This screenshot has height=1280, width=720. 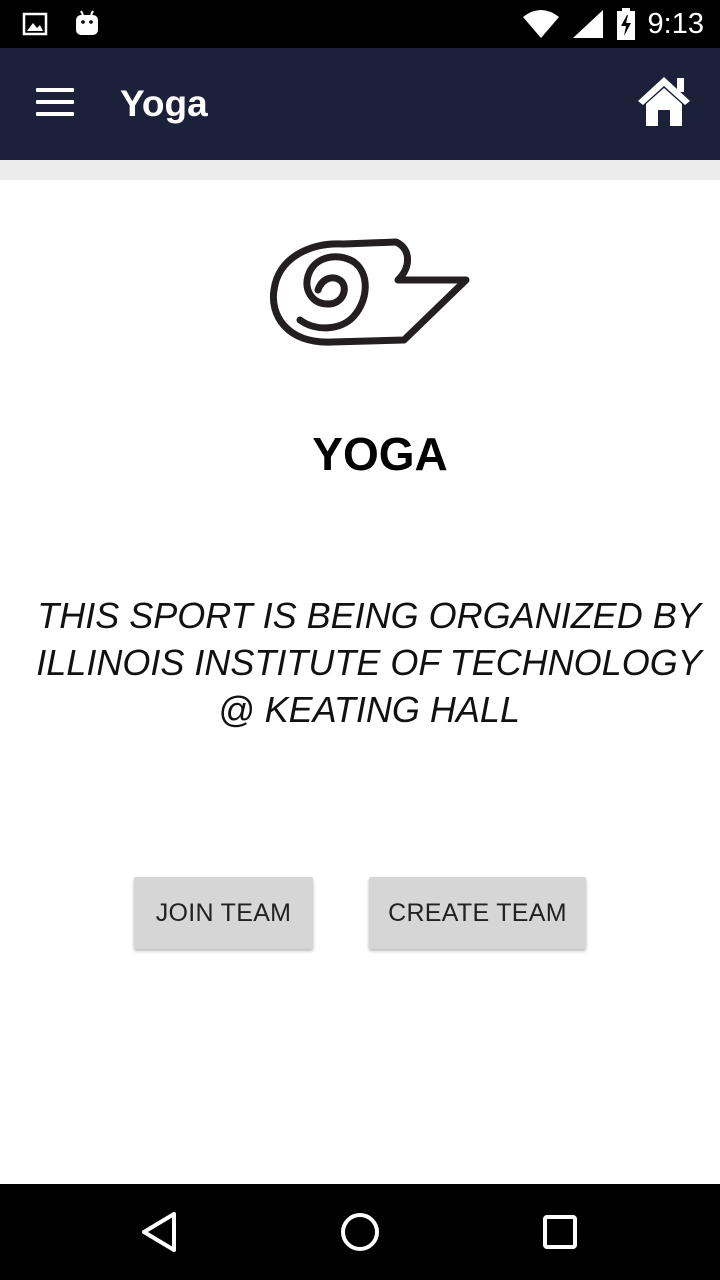 What do you see at coordinates (87, 22) in the screenshot?
I see `android-notification-icon` at bounding box center [87, 22].